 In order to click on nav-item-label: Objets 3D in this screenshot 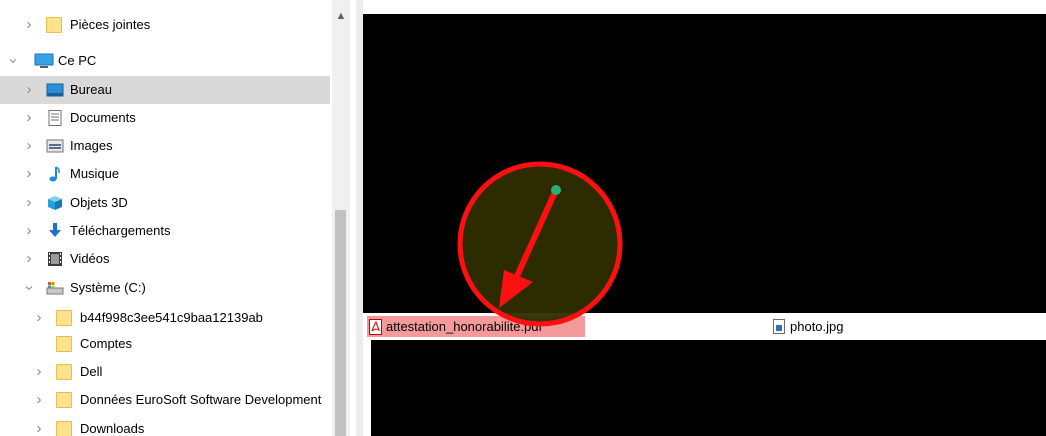, I will do `click(99, 202)`.